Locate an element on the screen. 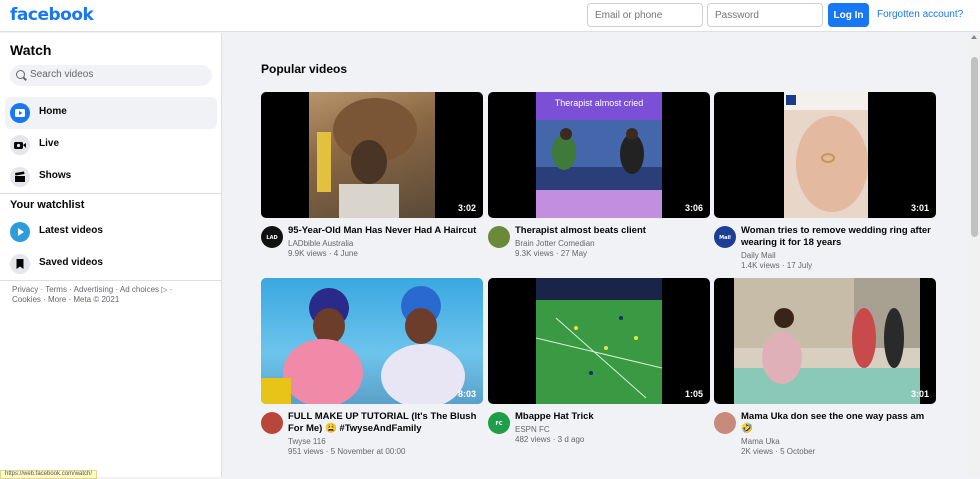 The height and width of the screenshot is (479, 980). forgotten-account-link: Forgotten account? is located at coordinates (920, 14).